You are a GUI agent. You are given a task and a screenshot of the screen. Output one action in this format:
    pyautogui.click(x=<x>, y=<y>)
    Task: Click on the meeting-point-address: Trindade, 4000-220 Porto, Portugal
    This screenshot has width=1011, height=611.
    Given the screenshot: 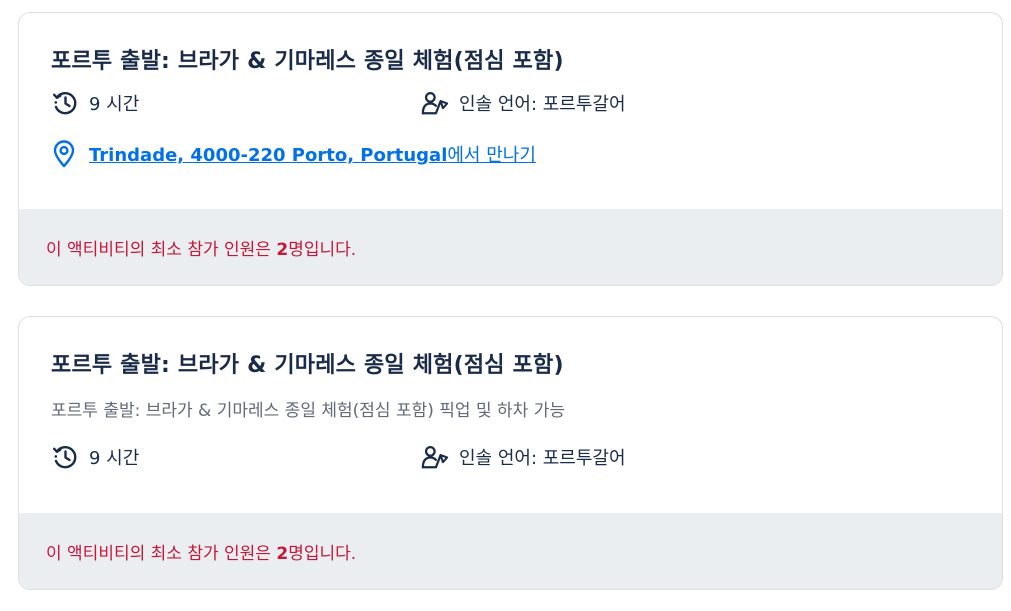 What is the action you would take?
    pyautogui.click(x=268, y=155)
    